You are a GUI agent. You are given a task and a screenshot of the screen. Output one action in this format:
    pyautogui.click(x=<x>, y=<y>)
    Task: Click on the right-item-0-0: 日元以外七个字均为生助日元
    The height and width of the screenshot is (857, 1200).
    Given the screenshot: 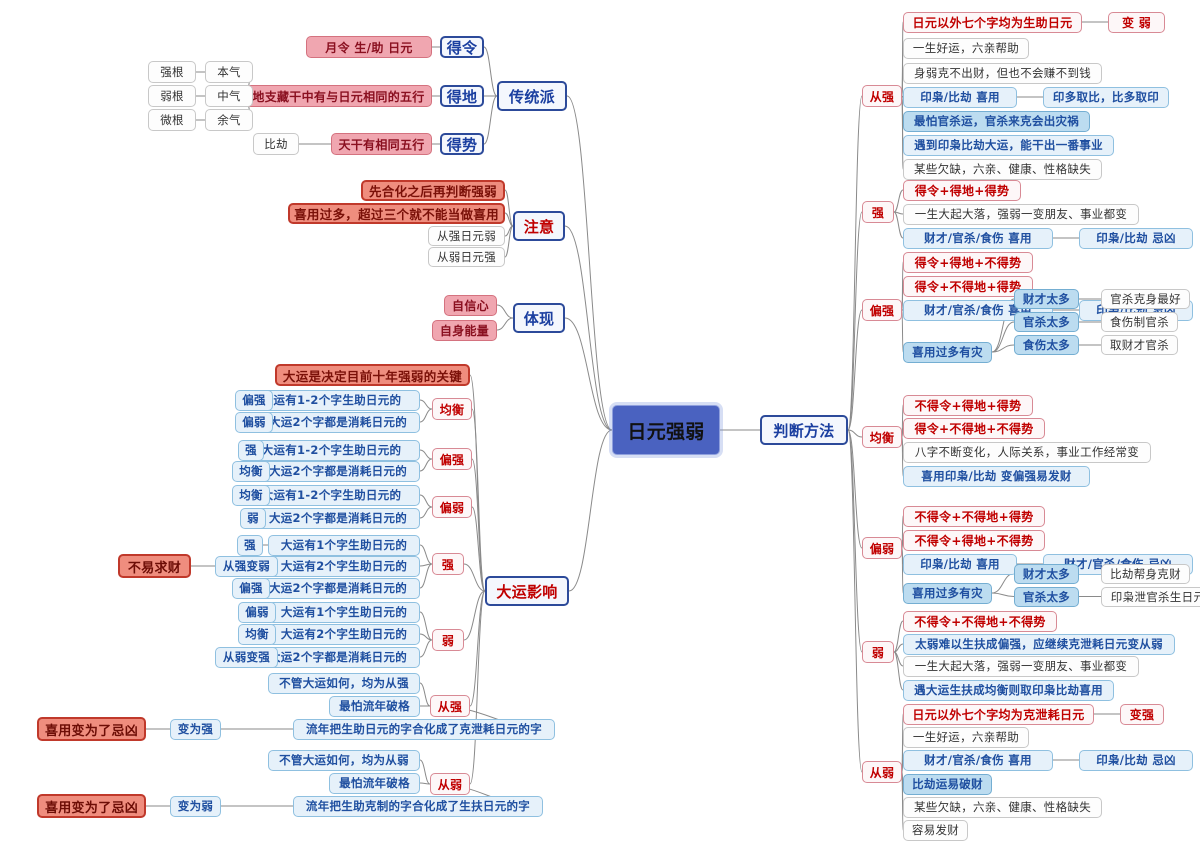 What is the action you would take?
    pyautogui.click(x=992, y=22)
    